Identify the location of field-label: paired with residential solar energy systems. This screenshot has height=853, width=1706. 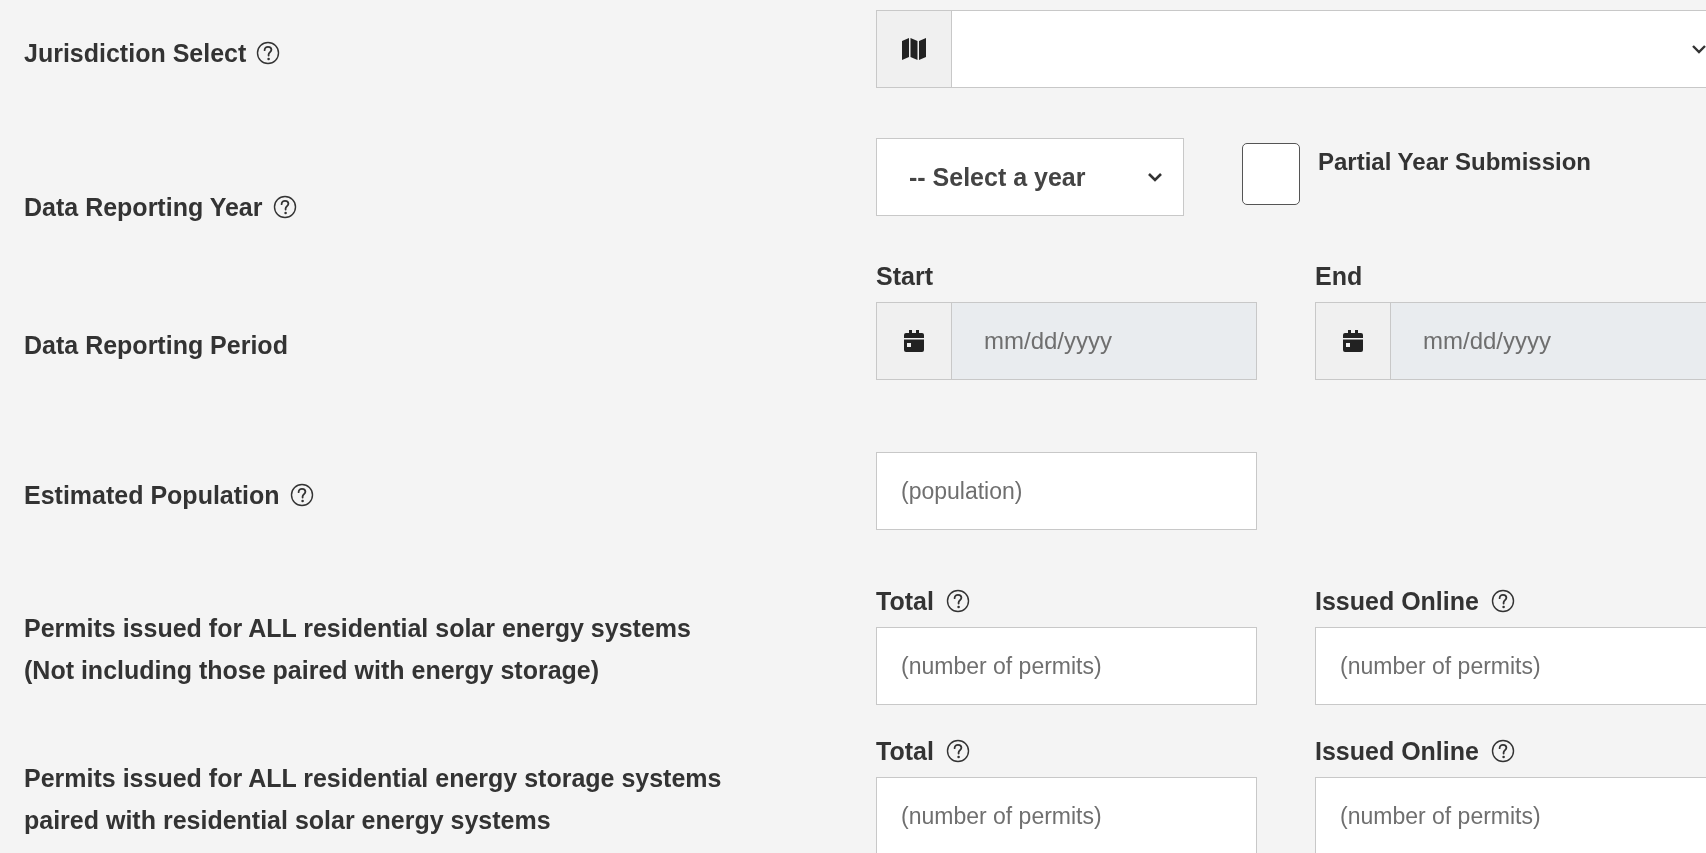
(287, 820).